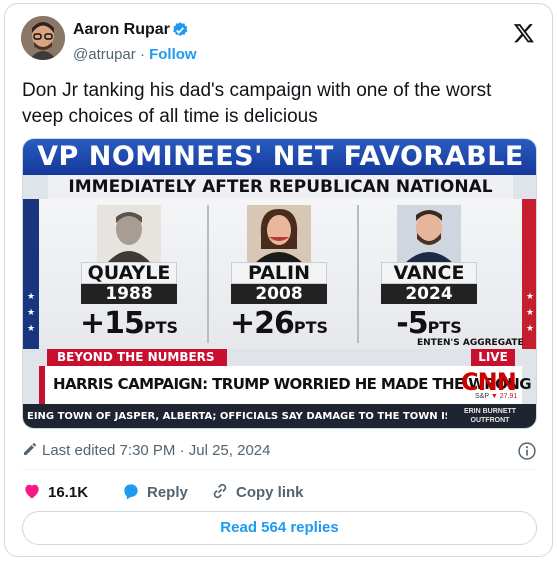 Image resolution: width=557 pixels, height=561 pixels. Describe the element at coordinates (429, 323) in the screenshot. I see `candidate-rating: -5PTS` at that location.